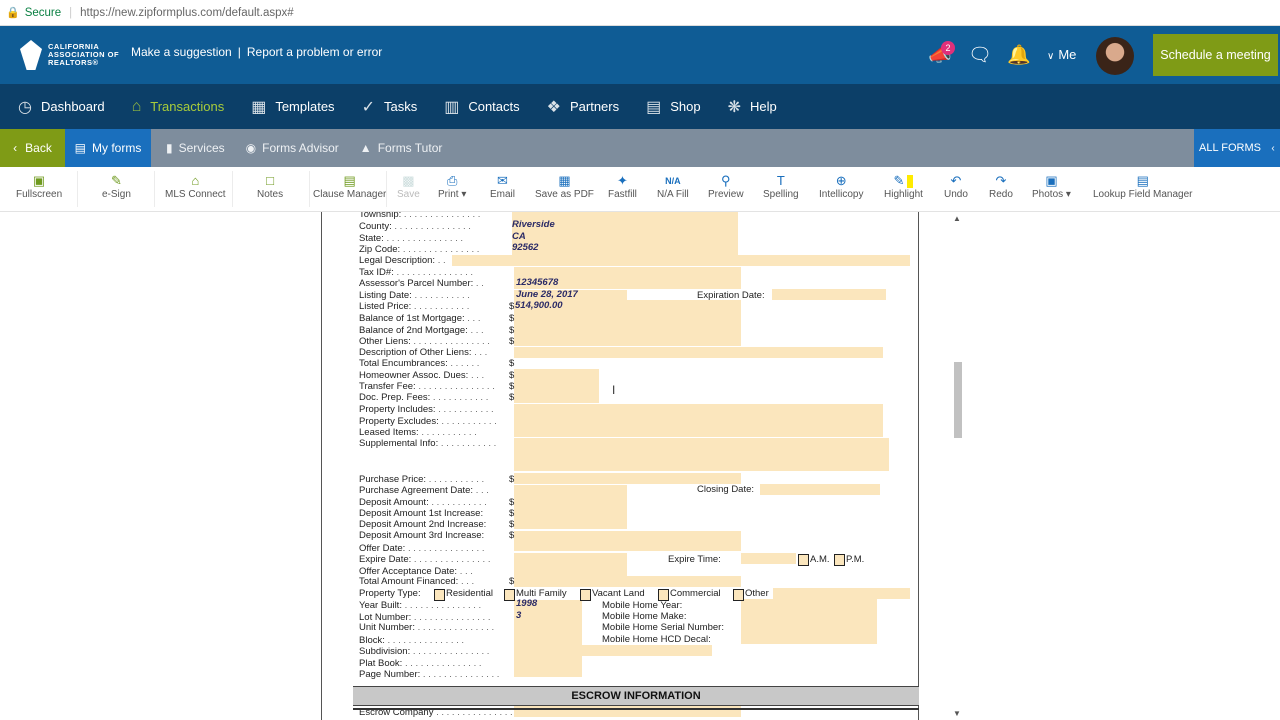 This screenshot has width=1280, height=720. What do you see at coordinates (481, 107) in the screenshot?
I see `nav-contacts: ▥ Contacts` at bounding box center [481, 107].